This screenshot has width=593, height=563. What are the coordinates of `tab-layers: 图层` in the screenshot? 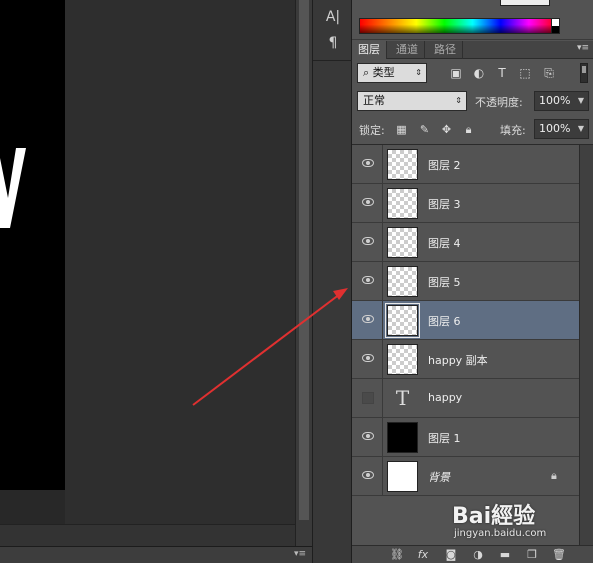 It's located at (369, 50).